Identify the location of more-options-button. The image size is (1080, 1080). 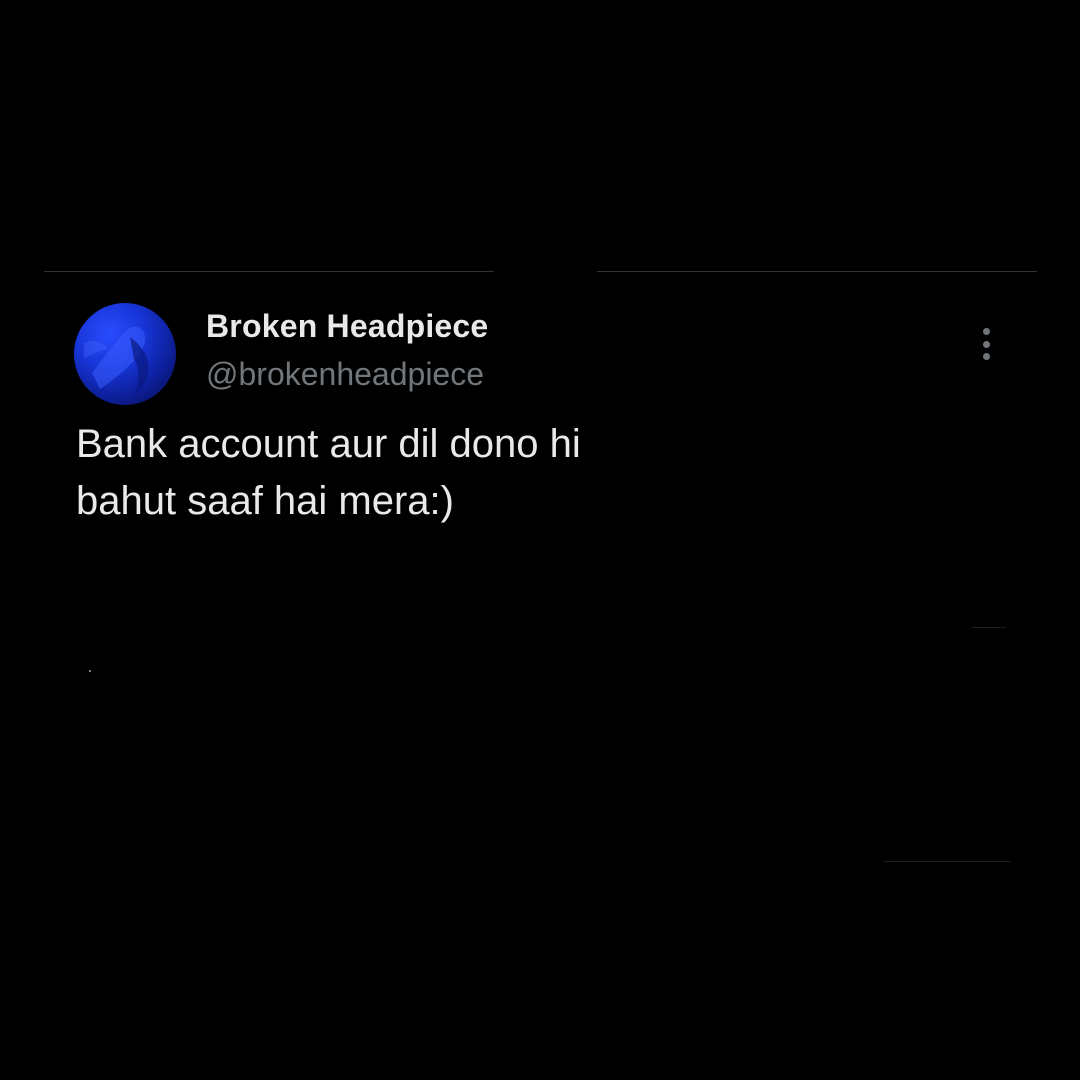
(986, 344).